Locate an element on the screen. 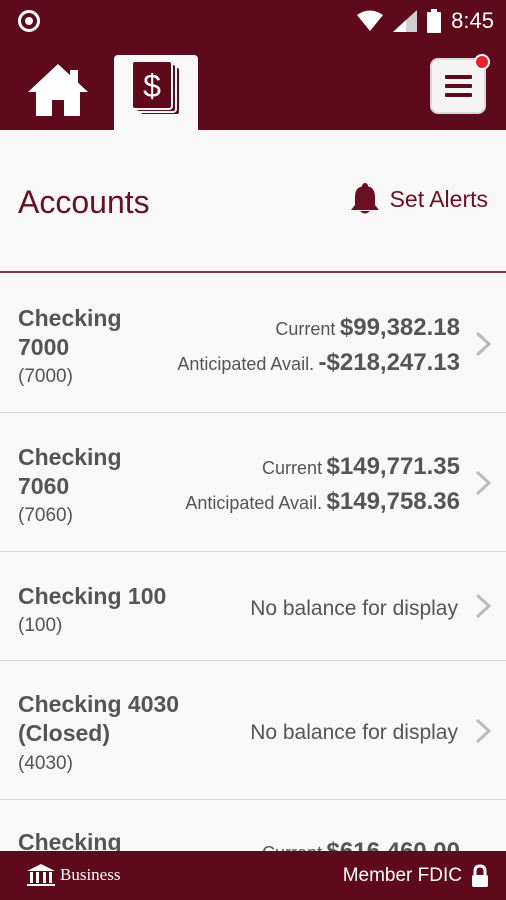  account-number: (100) is located at coordinates (40, 625).